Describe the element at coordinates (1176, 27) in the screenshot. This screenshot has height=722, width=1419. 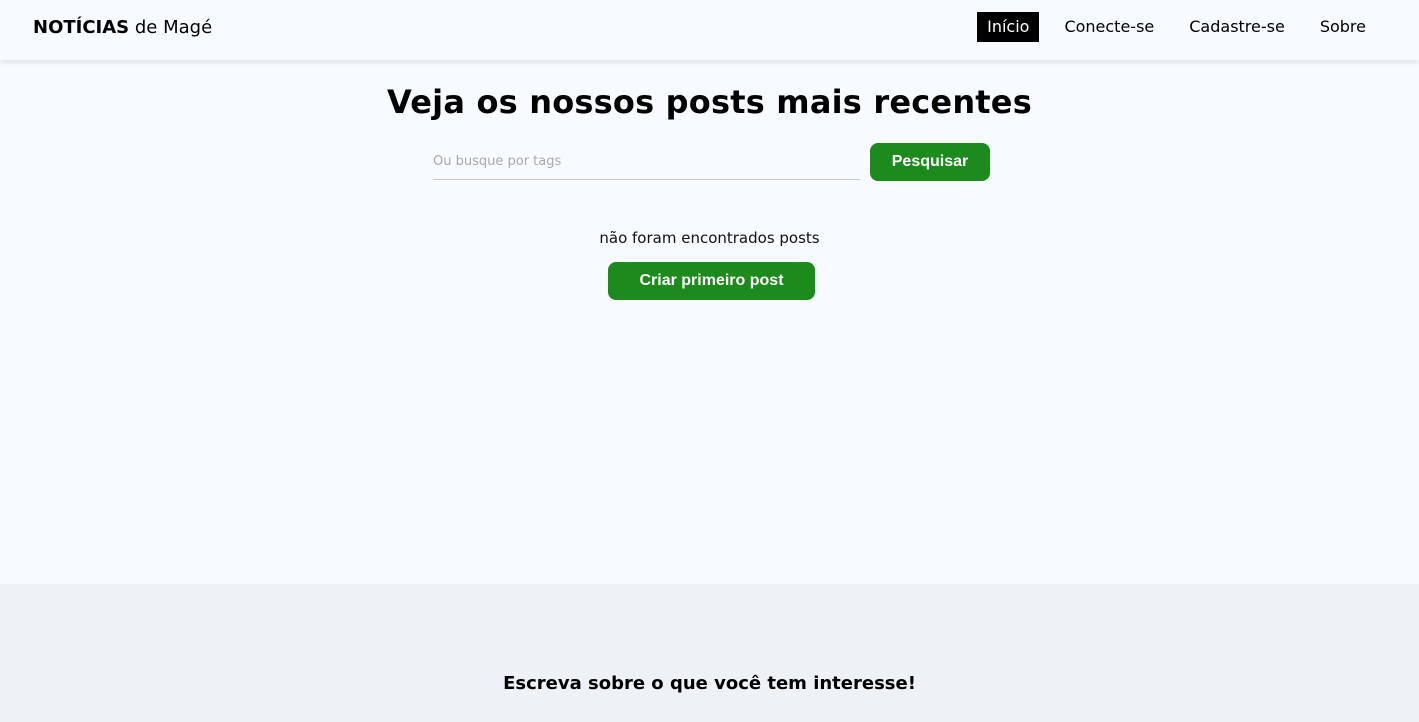
I see `nav-links: Início Conecte-se Cadastre-se Sobre` at that location.